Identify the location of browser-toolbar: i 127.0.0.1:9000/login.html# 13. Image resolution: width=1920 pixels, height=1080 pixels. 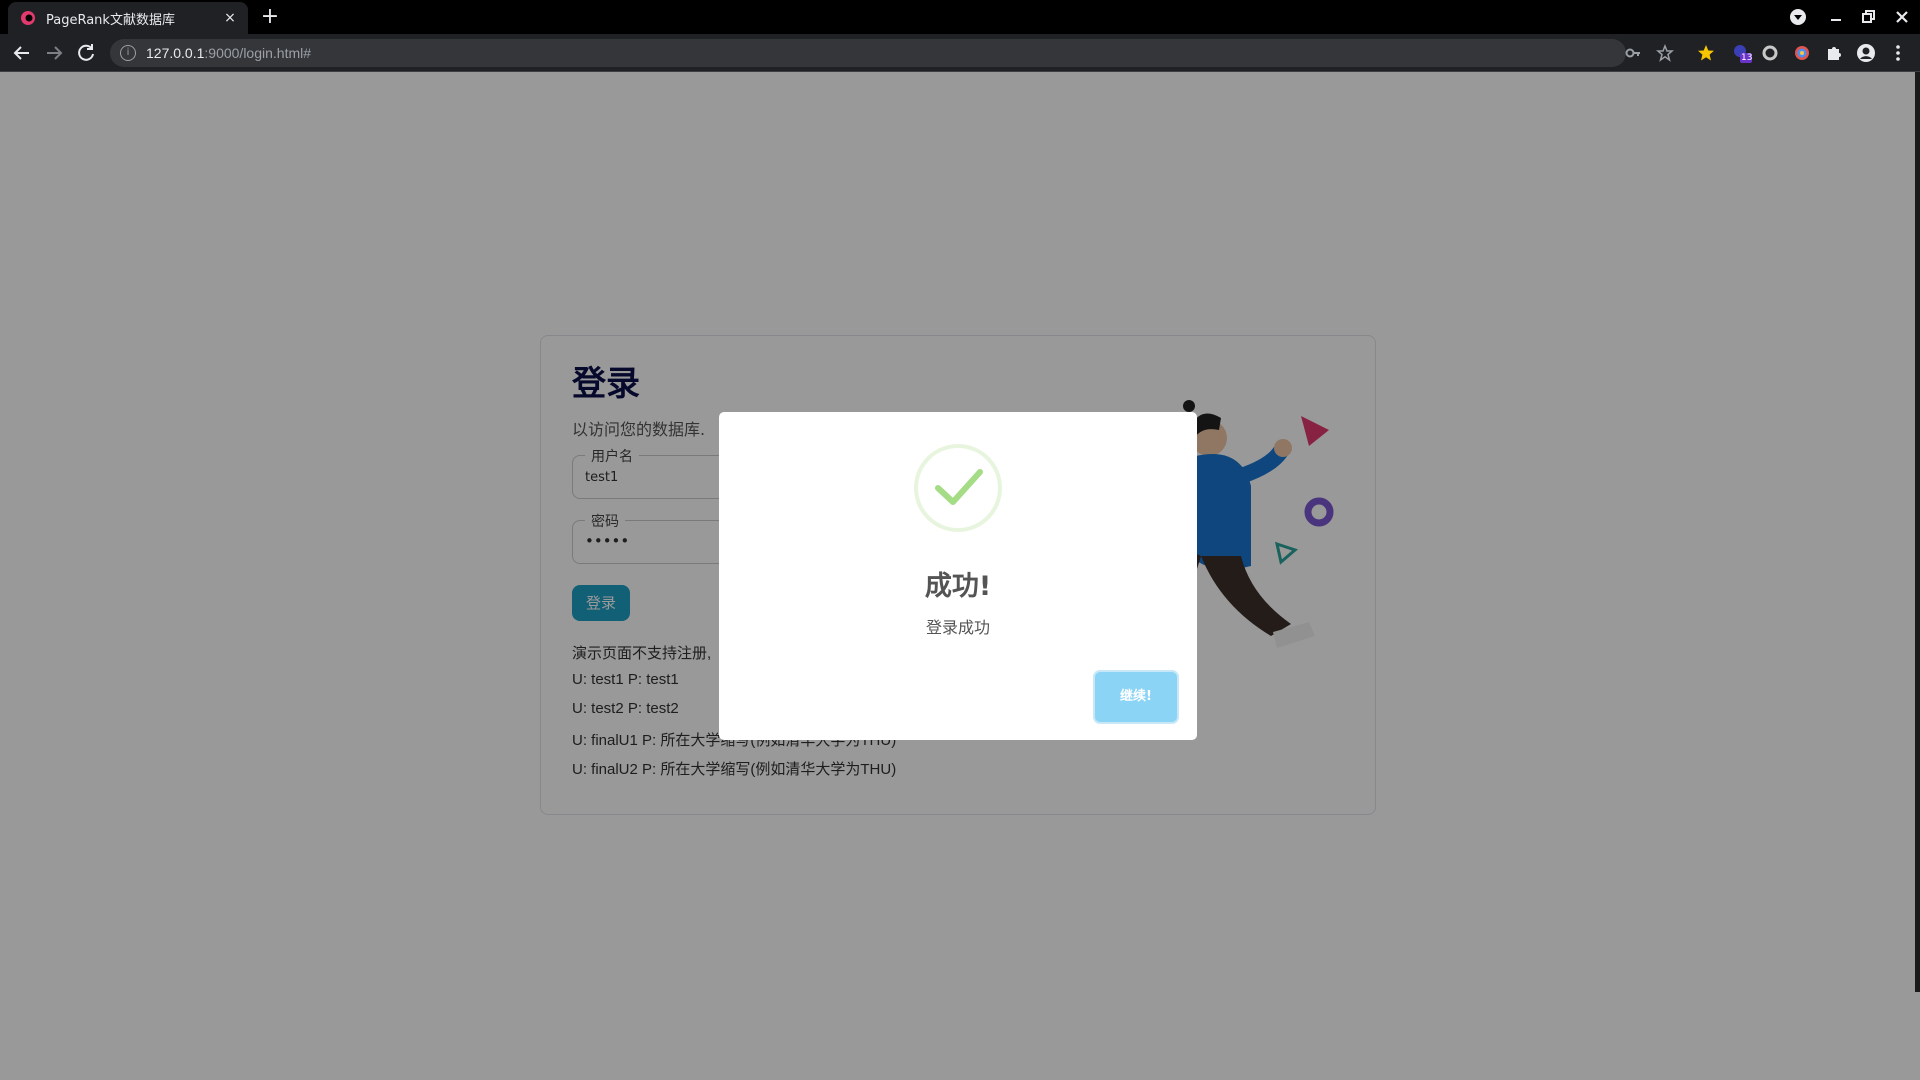
(960, 53).